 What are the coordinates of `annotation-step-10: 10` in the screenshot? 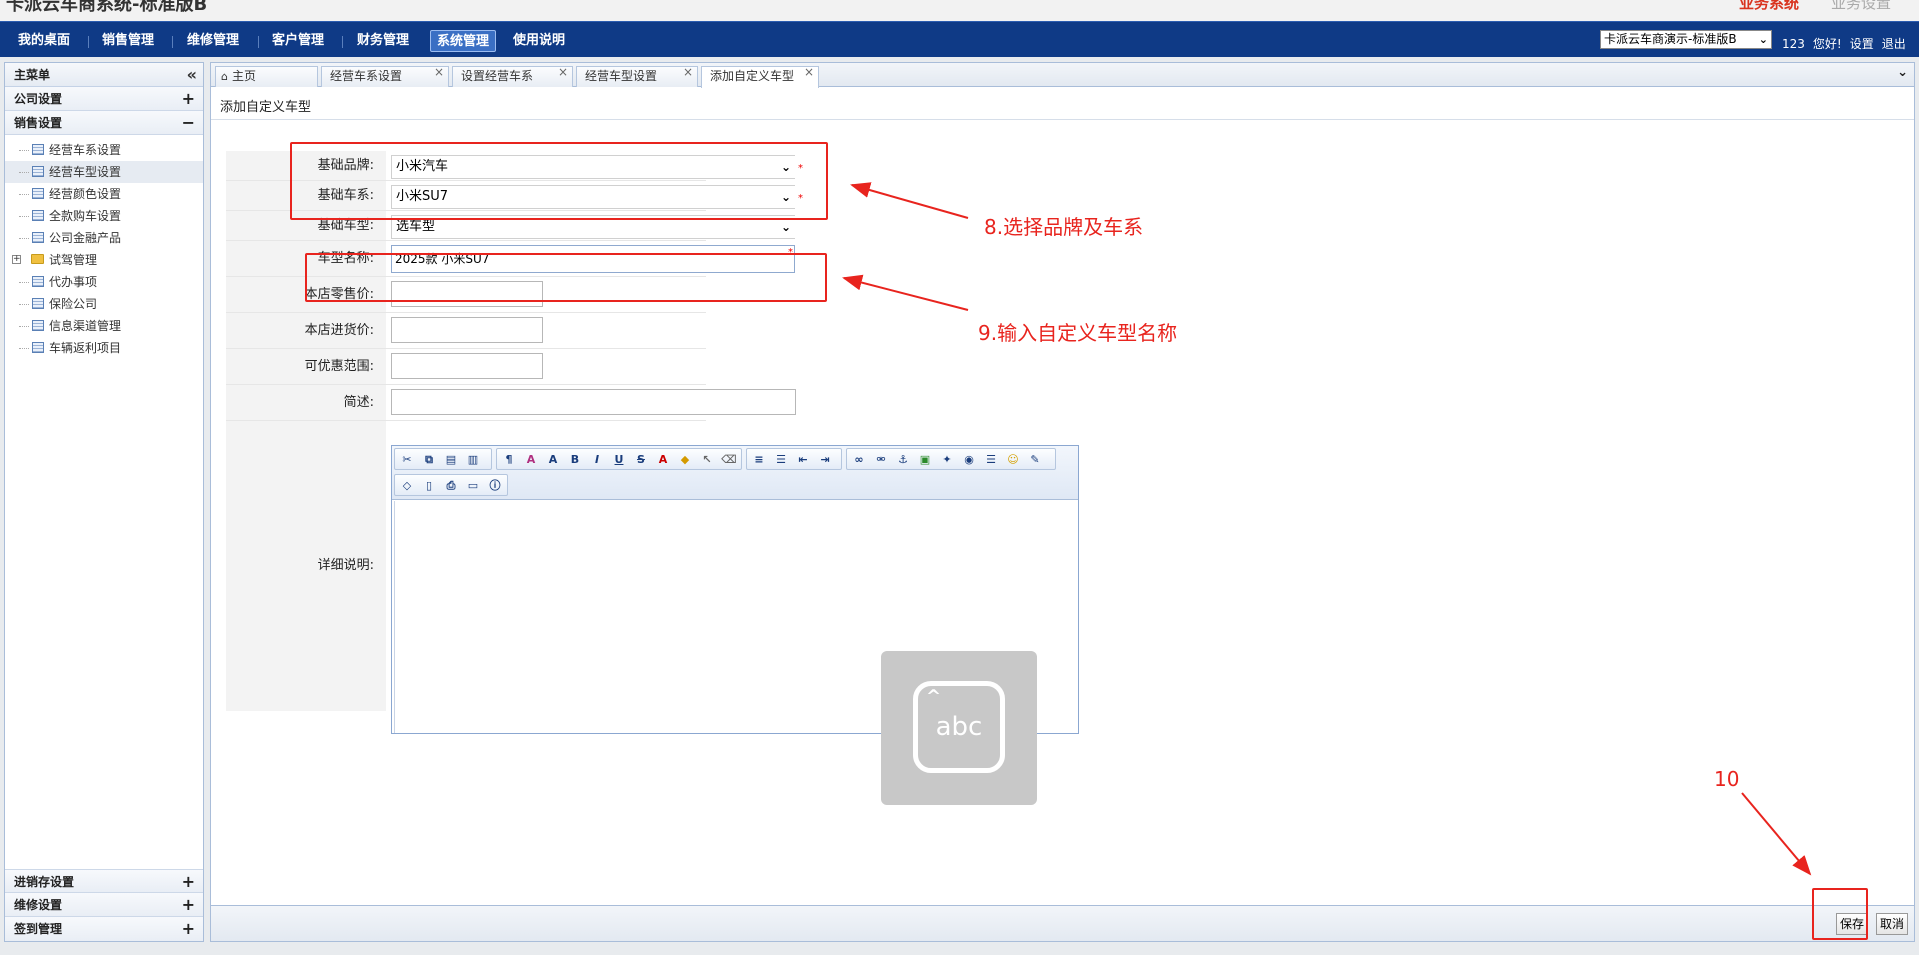 It's located at (1727, 779).